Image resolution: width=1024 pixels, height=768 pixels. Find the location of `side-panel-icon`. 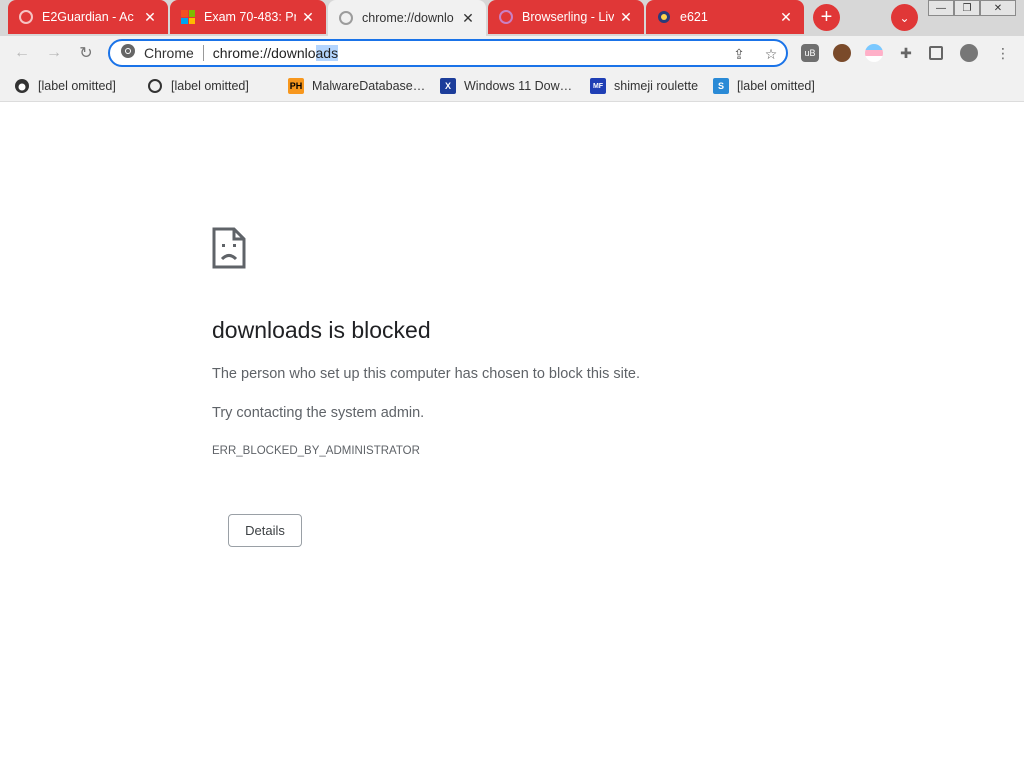

side-panel-icon is located at coordinates (936, 53).